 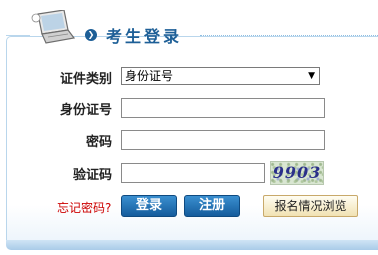 What do you see at coordinates (84, 207) in the screenshot?
I see `forgot-password-link: 忘记密码?` at bounding box center [84, 207].